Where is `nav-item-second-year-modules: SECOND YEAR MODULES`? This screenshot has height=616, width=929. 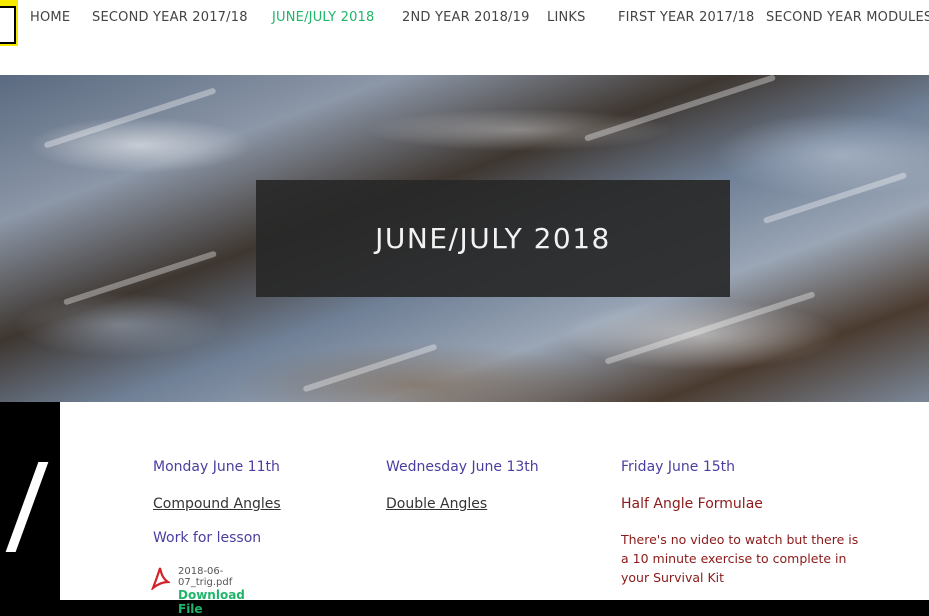 nav-item-second-year-modules: SECOND YEAR MODULES is located at coordinates (847, 17).